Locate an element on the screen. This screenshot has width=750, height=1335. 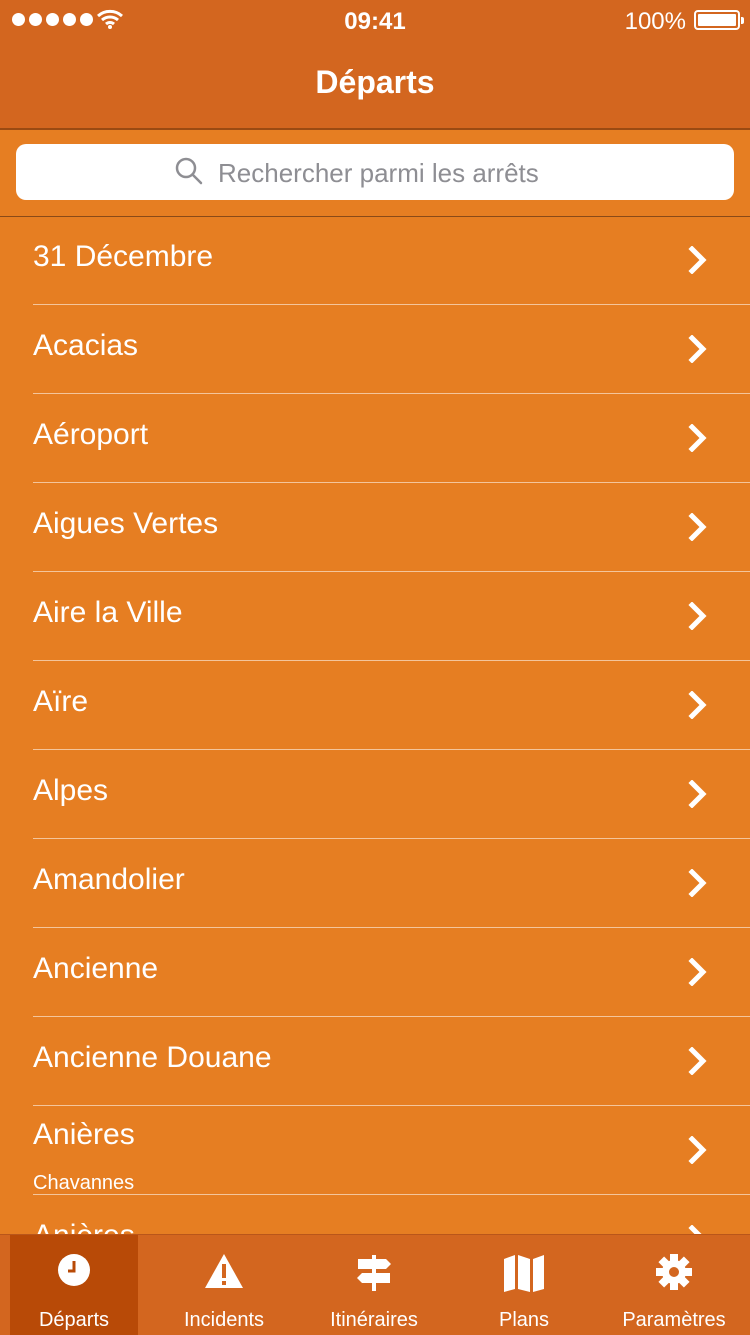
search-input is located at coordinates (468, 173).